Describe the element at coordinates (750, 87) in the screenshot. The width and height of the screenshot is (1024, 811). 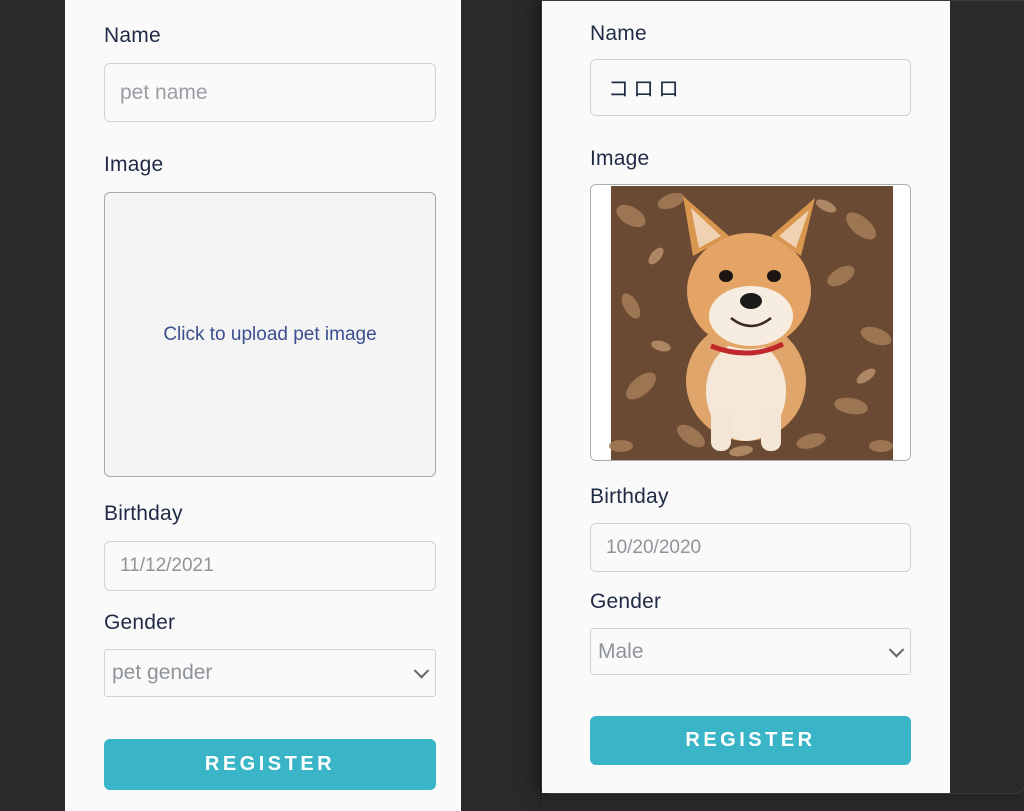
I see `name-input: コロロ` at that location.